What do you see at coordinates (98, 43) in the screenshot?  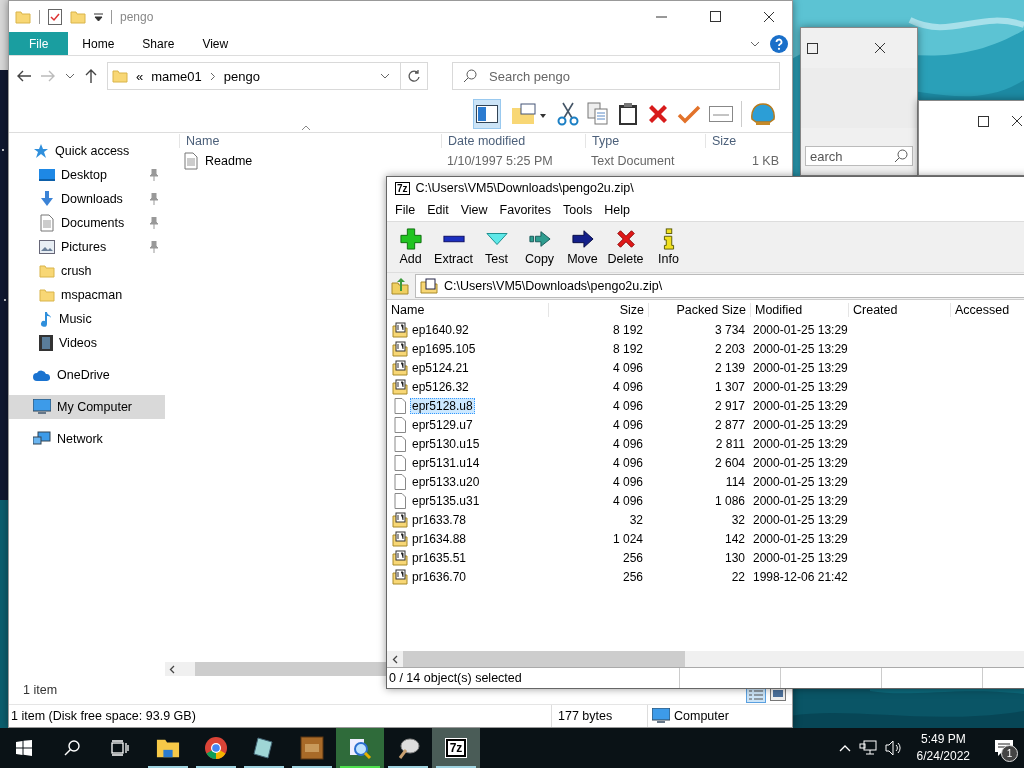 I see `ribbon-tab: Home` at bounding box center [98, 43].